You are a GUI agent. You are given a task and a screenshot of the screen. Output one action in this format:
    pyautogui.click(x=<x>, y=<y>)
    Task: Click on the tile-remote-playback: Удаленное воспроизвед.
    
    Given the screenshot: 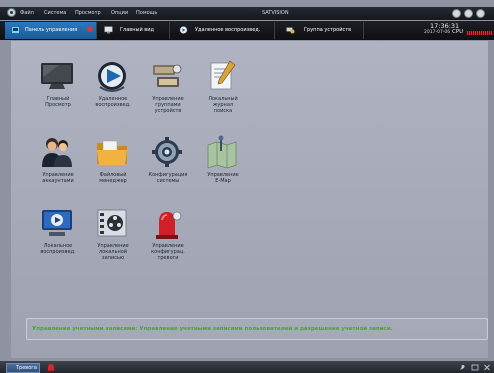 What is the action you would take?
    pyautogui.click(x=113, y=92)
    